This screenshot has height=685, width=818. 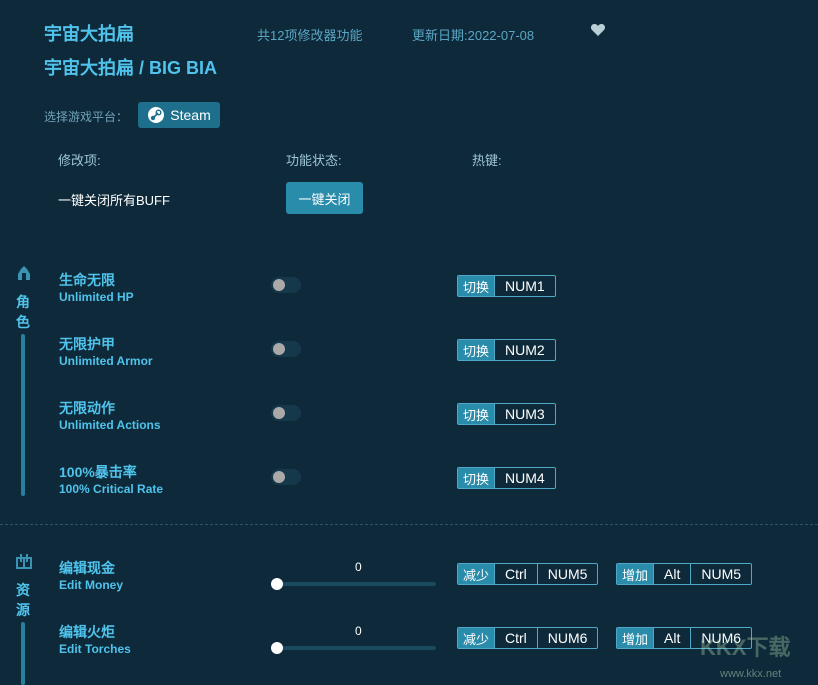 What do you see at coordinates (286, 285) in the screenshot?
I see `unlimited-hp-toggle` at bounding box center [286, 285].